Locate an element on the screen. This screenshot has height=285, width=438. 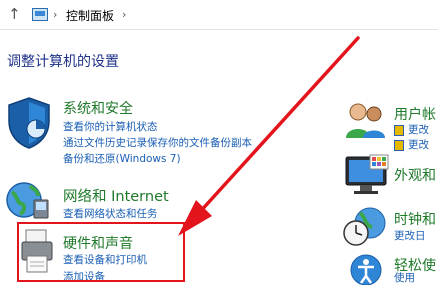
category-user-accounts: 用户帐 is located at coordinates (415, 114).